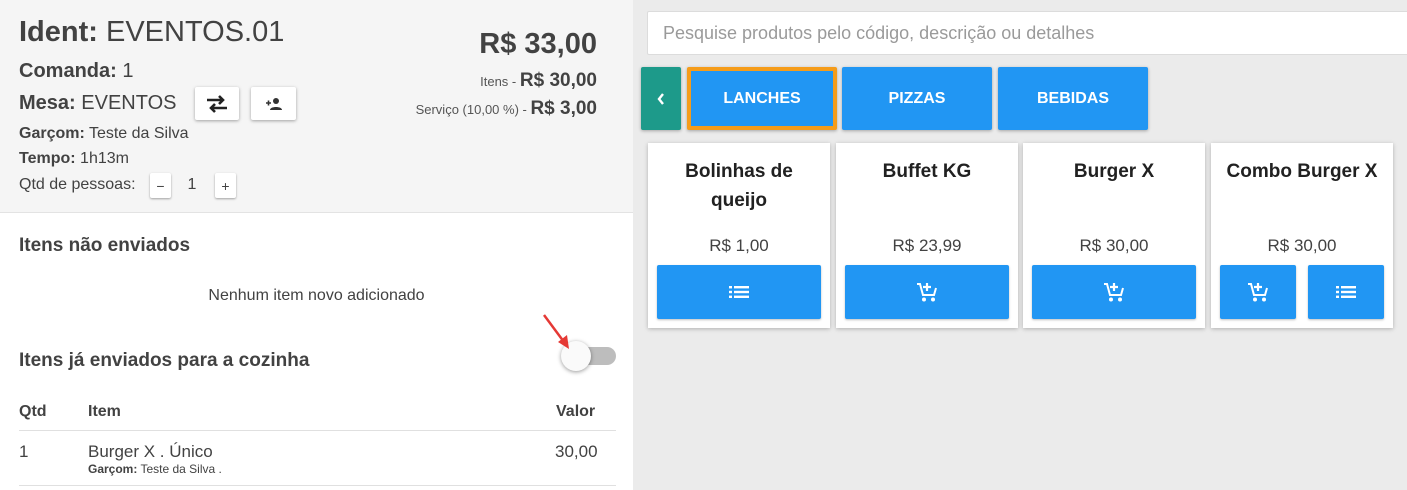 The height and width of the screenshot is (490, 1407). What do you see at coordinates (77, 184) in the screenshot?
I see `pessoas-label: Qtd de pessoas:` at bounding box center [77, 184].